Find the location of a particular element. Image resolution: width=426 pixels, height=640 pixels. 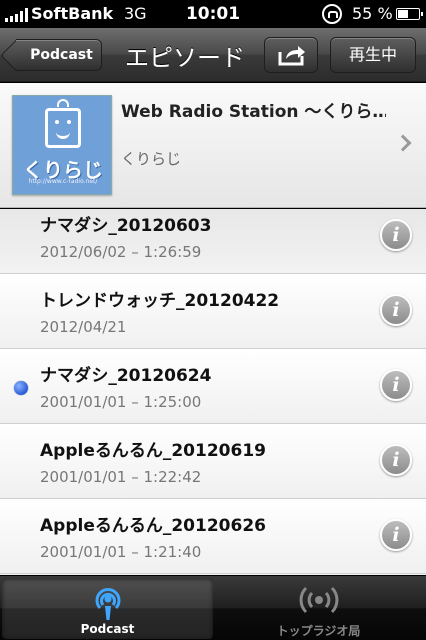

status-bar: SoftBank 3G 10:01 55 % is located at coordinates (213, 14).